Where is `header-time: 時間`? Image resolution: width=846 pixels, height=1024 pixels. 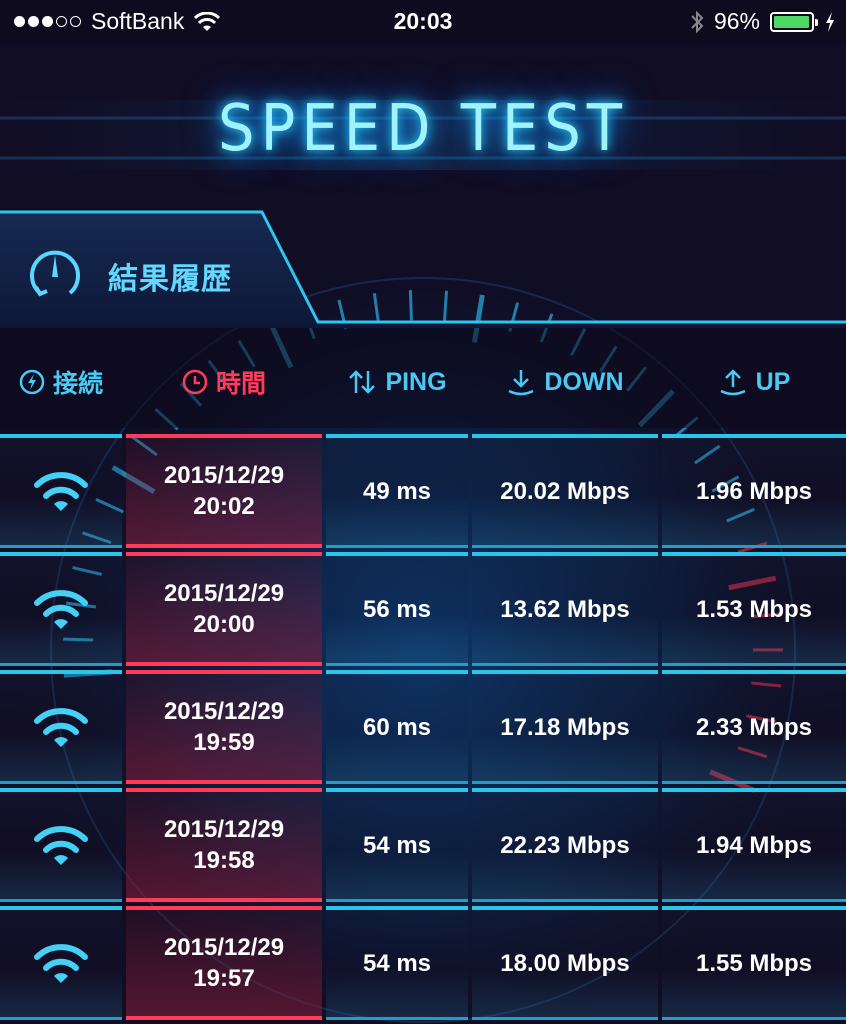
header-time: 時間 is located at coordinates (224, 382).